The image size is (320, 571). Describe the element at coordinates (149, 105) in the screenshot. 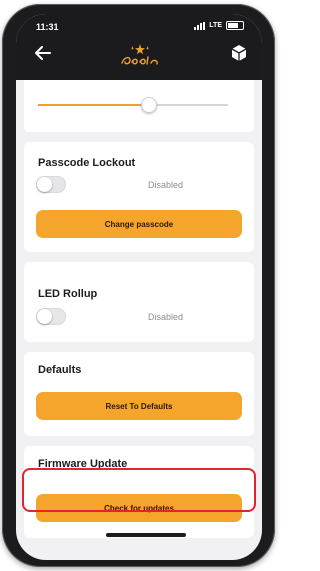

I see `slider-thumb` at that location.